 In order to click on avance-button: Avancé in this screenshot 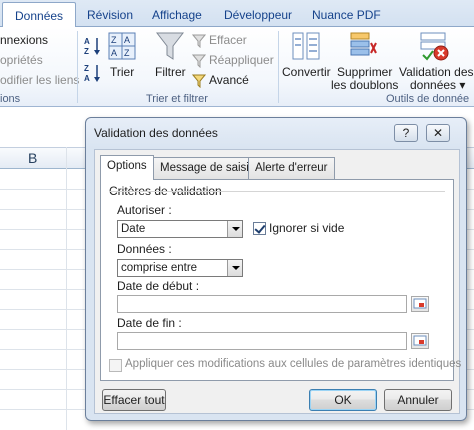, I will do `click(229, 80)`.